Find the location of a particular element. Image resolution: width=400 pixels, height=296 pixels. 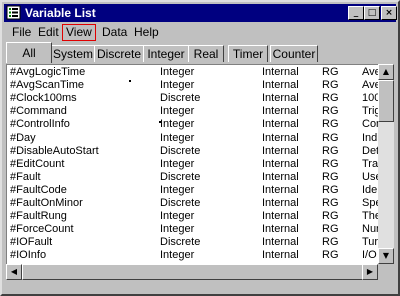

tab-integer: Integer is located at coordinates (166, 53).